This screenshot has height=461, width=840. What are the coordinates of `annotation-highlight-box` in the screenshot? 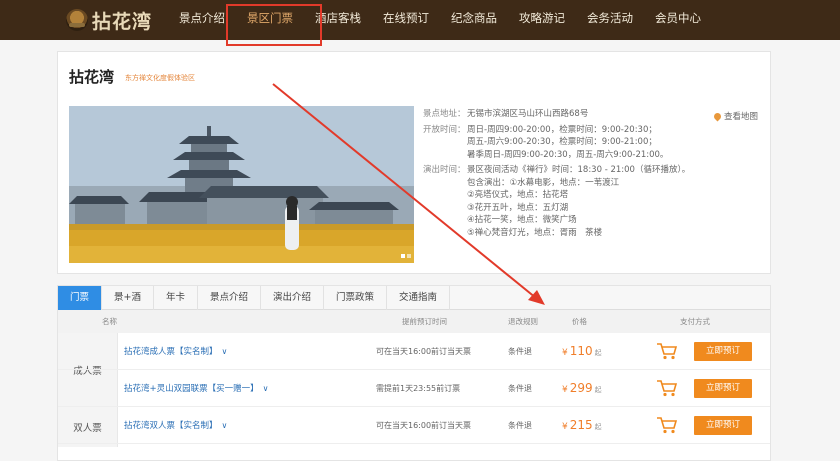 It's located at (274, 25).